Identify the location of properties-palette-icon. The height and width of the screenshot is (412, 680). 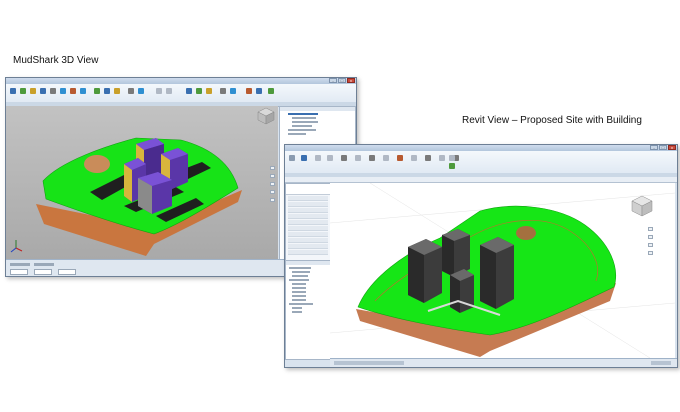
(308, 222).